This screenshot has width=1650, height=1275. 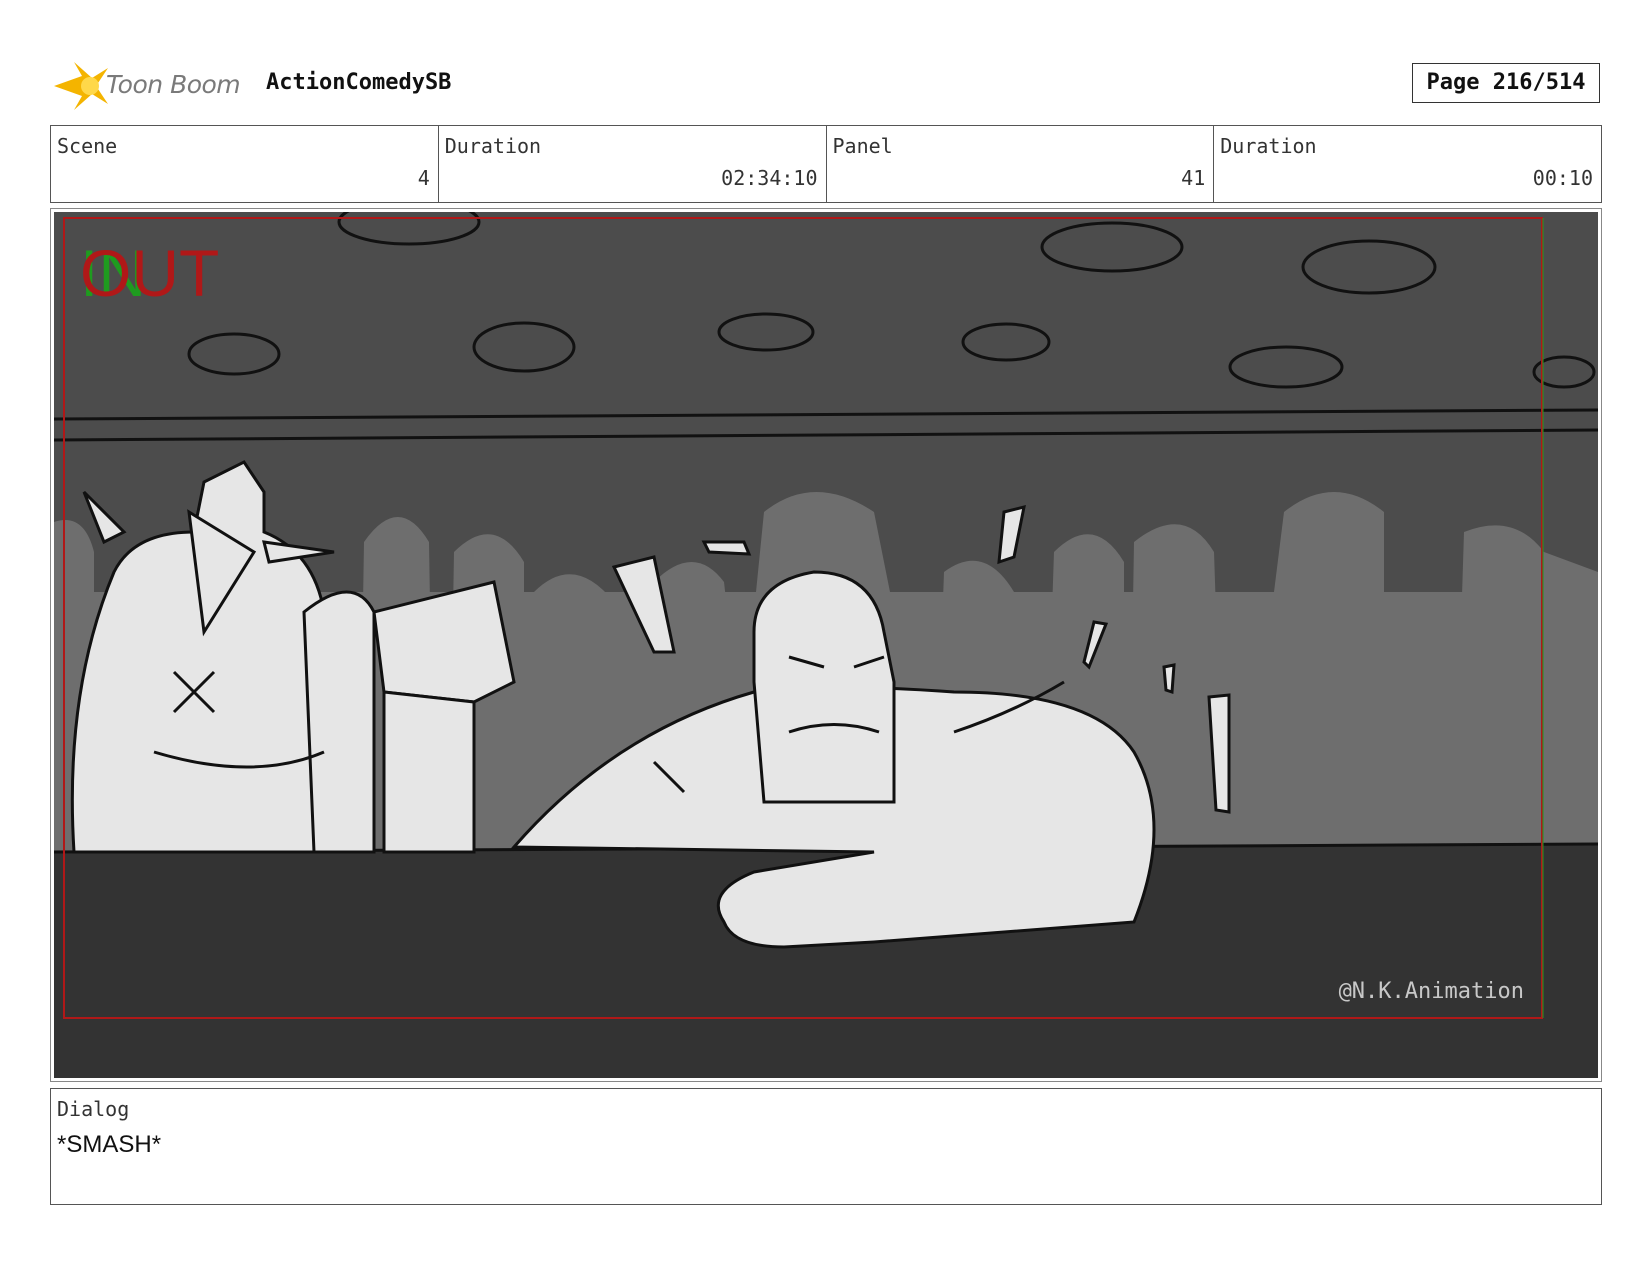 What do you see at coordinates (87, 146) in the screenshot?
I see `scene-label: Scene` at bounding box center [87, 146].